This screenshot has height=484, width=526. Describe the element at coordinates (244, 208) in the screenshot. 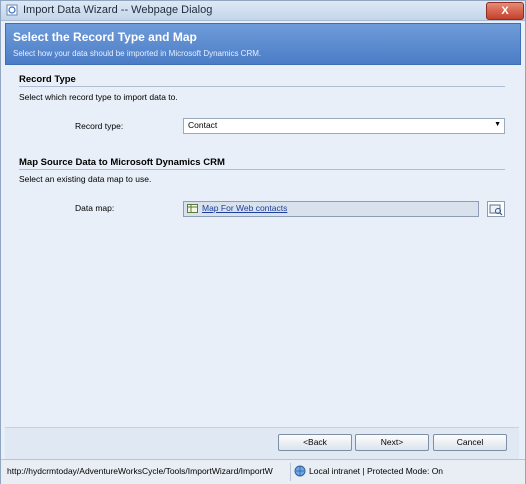

I see `data-map-link: Map For Web contacts` at that location.